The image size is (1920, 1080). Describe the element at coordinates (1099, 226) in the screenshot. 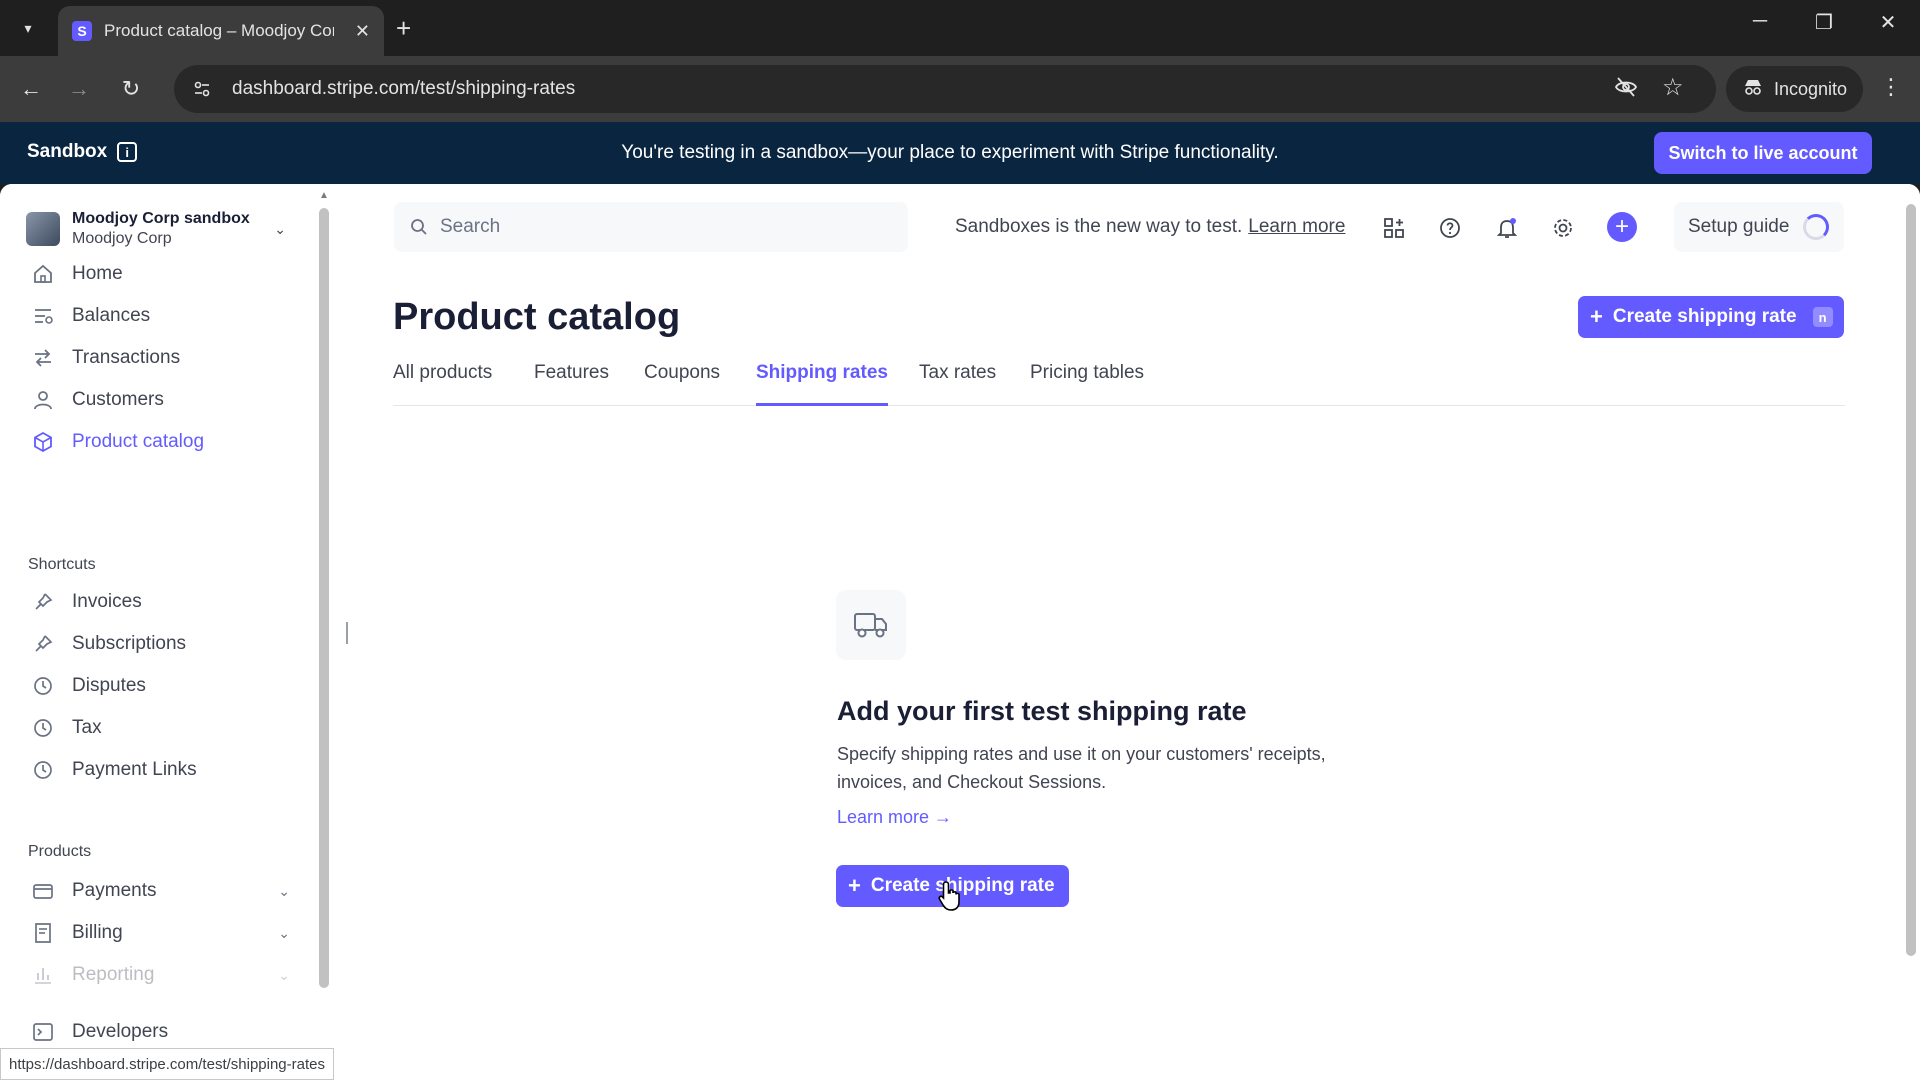

I see `sandbox-hint-text: Sandboxes is the new way to test.` at that location.